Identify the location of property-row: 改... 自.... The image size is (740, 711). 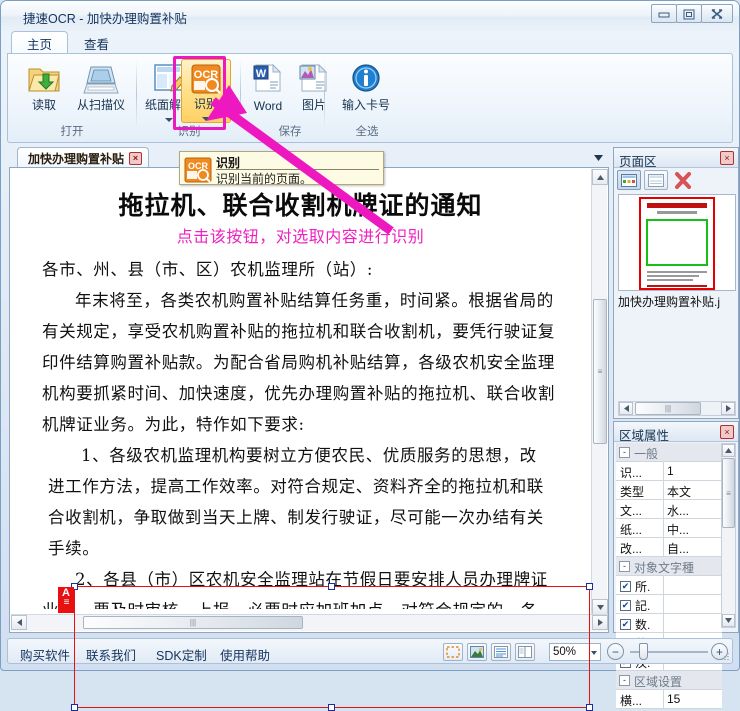
(669, 547).